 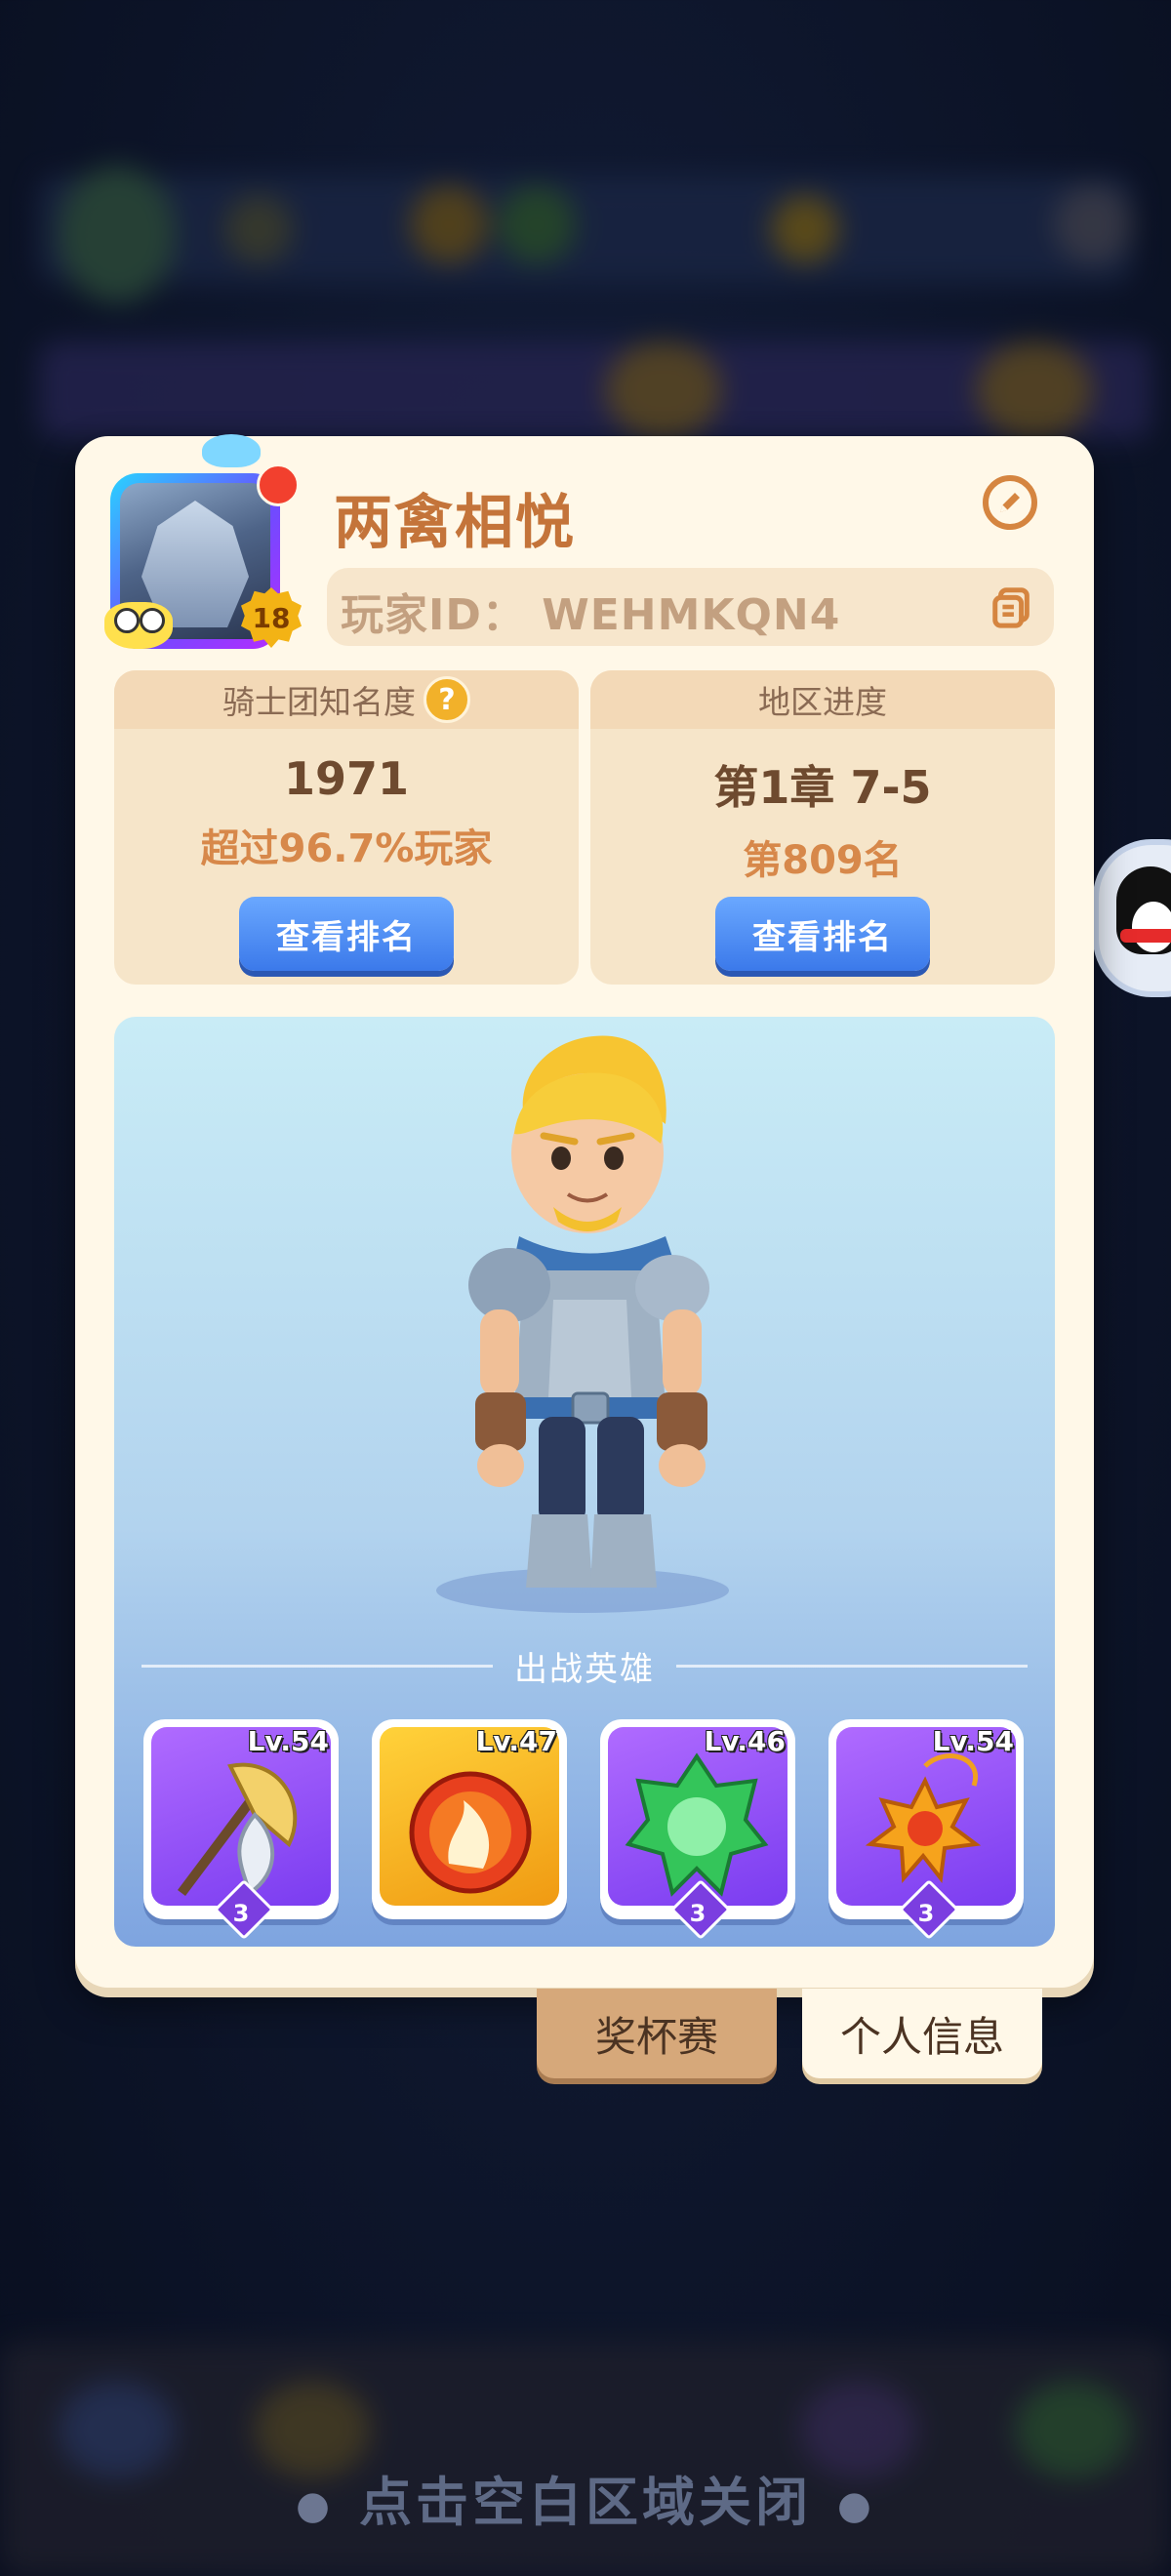 I want to click on renown-title: 骑士团知名度, so click(x=319, y=702).